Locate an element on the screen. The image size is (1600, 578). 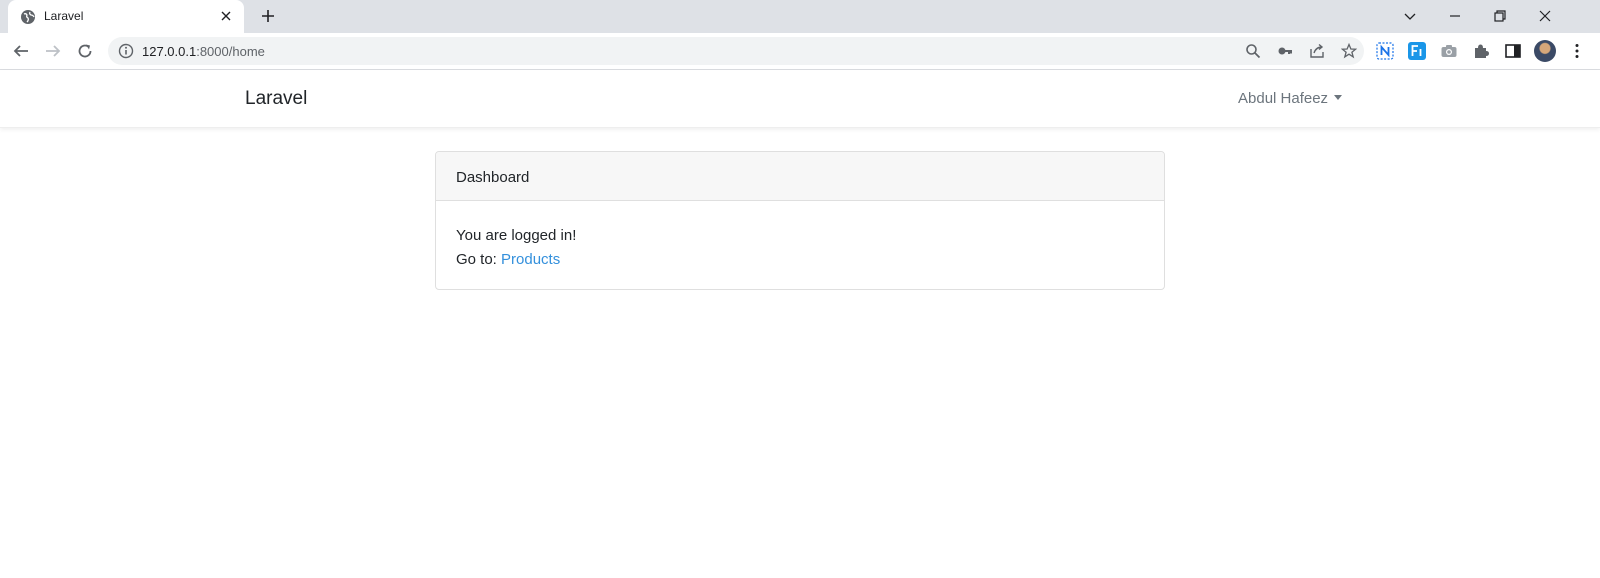
key-icon is located at coordinates (1285, 51).